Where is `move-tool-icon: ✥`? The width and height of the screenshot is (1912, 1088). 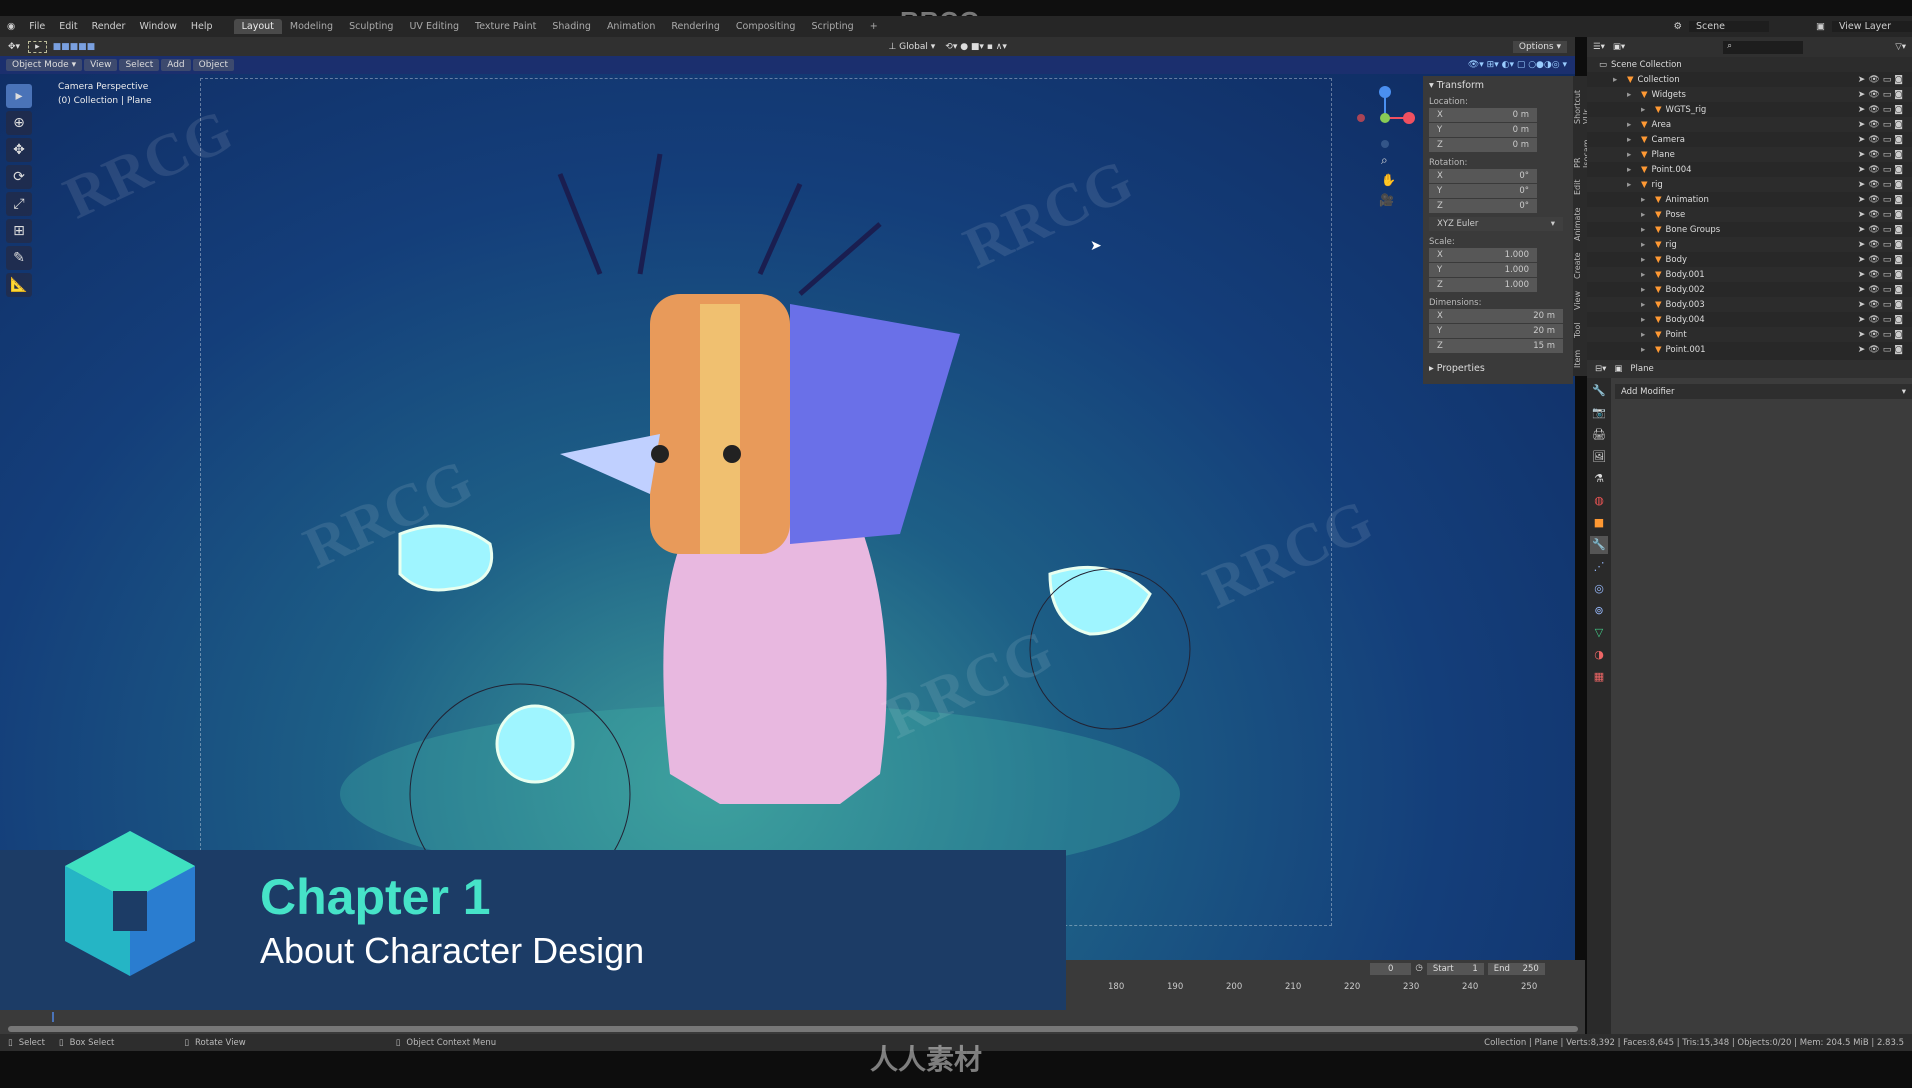
move-tool-icon: ✥ is located at coordinates (19, 150).